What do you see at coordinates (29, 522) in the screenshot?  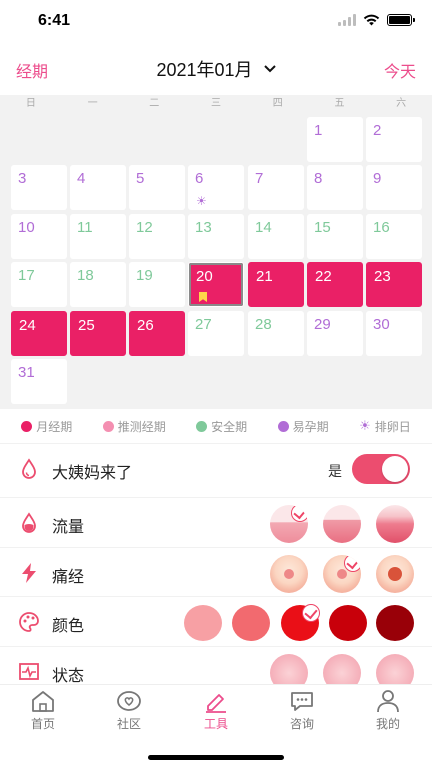 I see `blood-drop-icon` at bounding box center [29, 522].